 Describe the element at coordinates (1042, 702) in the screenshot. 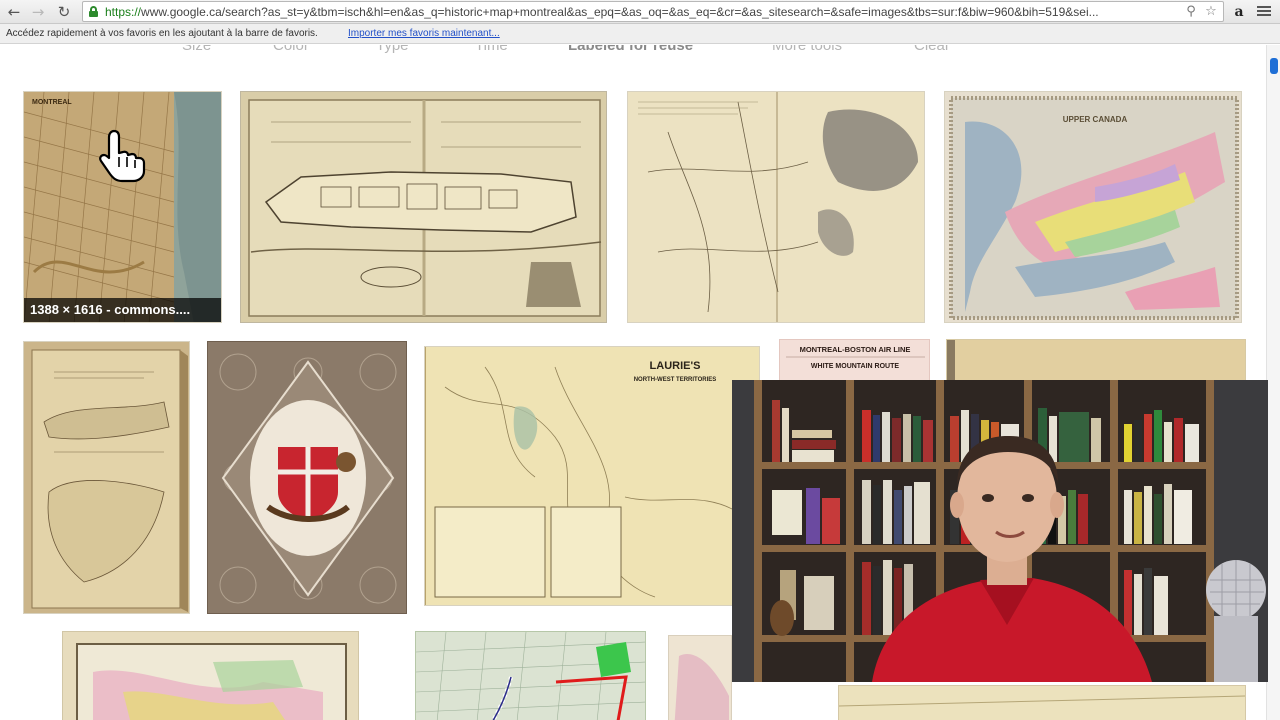

I see `result-thumbnail-yellow-map` at that location.